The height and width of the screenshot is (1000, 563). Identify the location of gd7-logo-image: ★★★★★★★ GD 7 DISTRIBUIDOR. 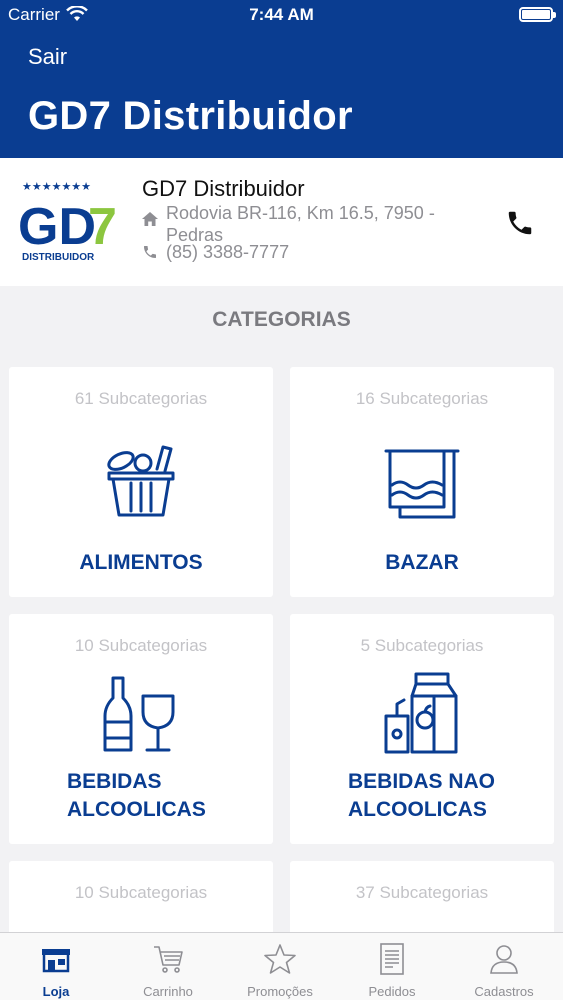
(67, 221).